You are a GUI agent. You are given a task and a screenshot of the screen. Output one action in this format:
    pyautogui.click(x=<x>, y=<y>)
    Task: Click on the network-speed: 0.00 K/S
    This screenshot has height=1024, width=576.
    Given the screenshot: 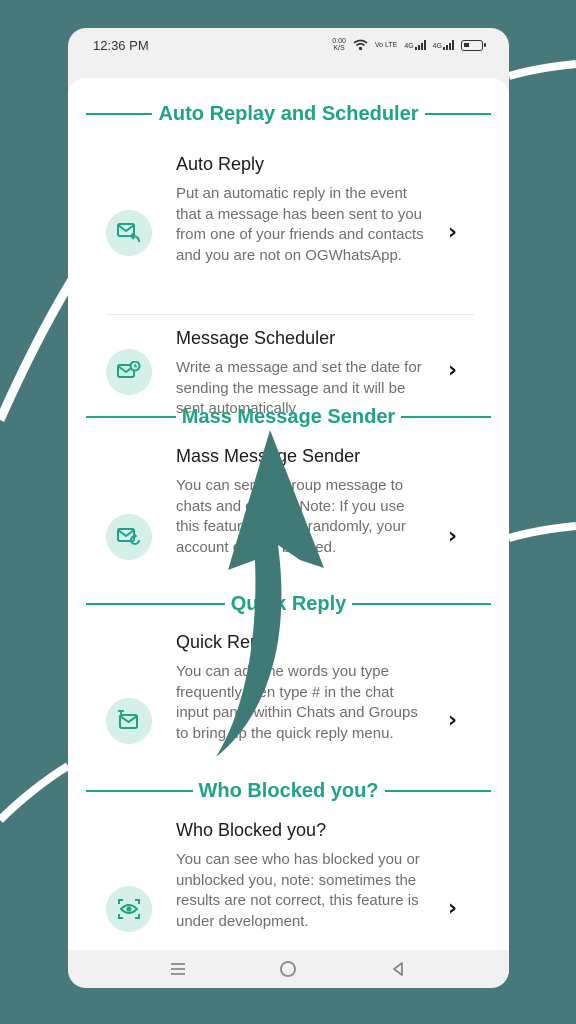 What is the action you would take?
    pyautogui.click(x=339, y=45)
    